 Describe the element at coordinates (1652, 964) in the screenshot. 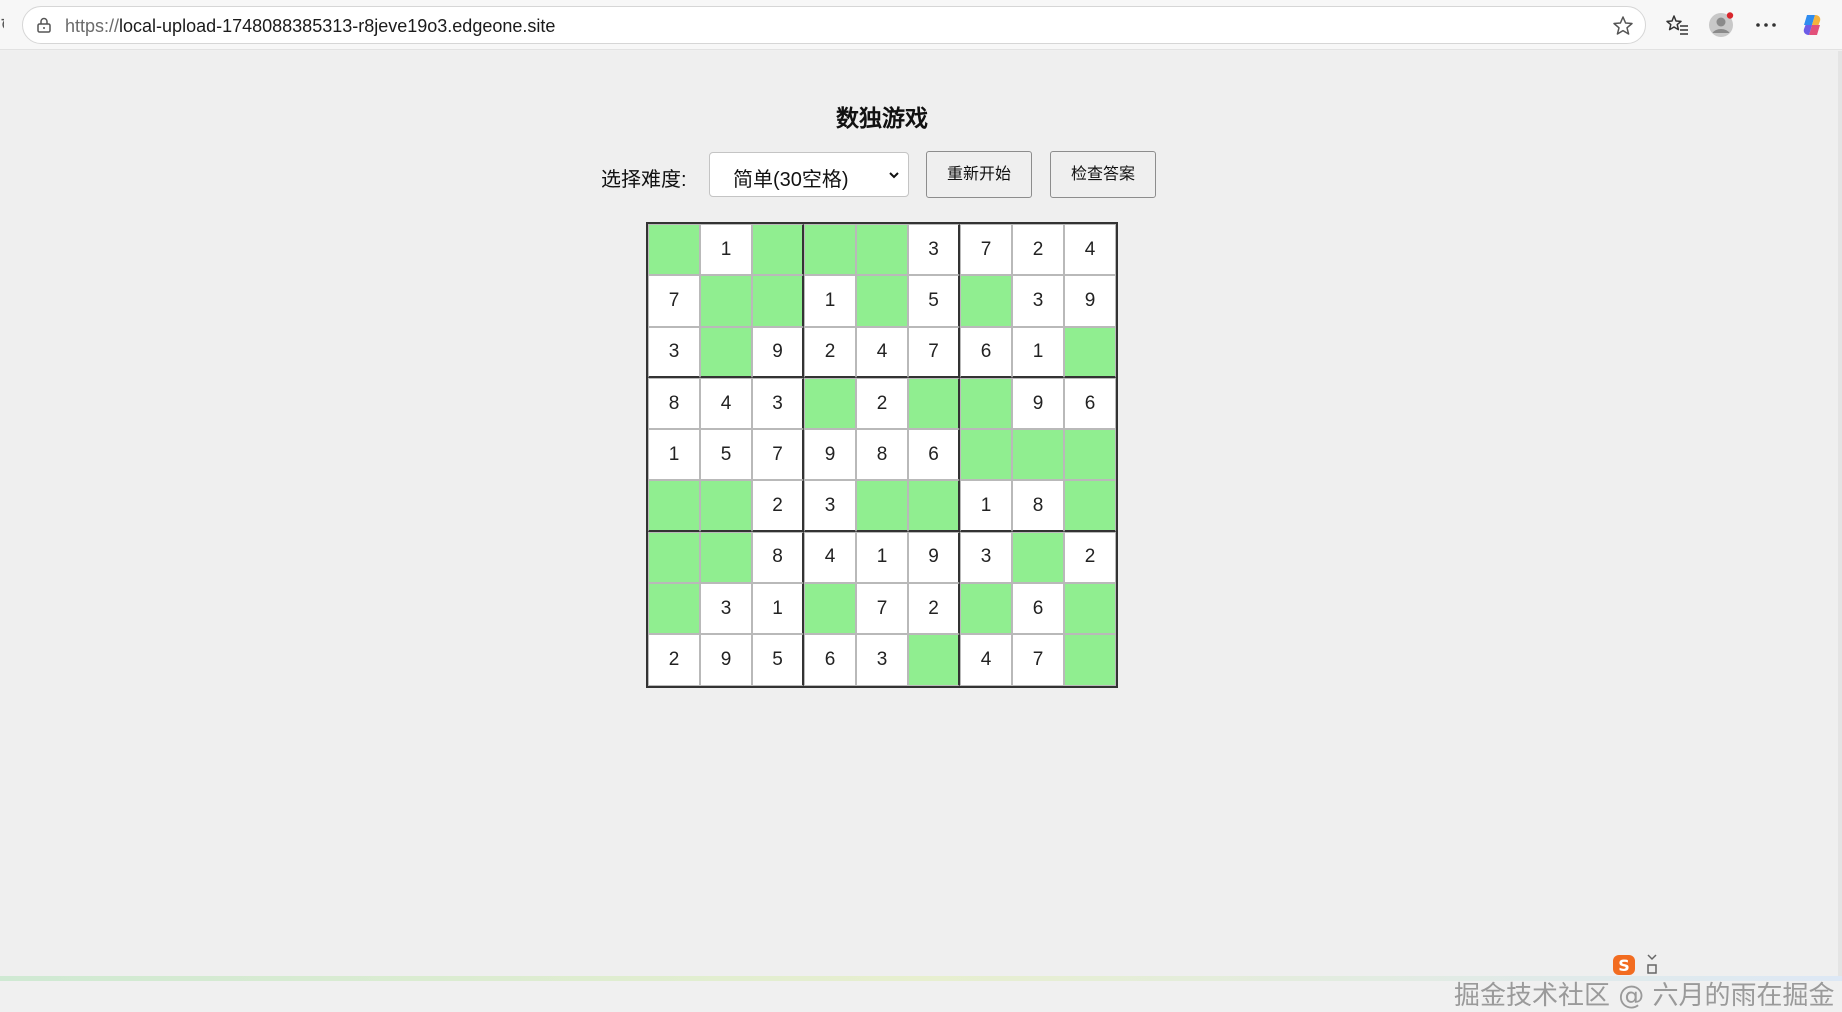

I see `ime-toolbar-icon` at that location.